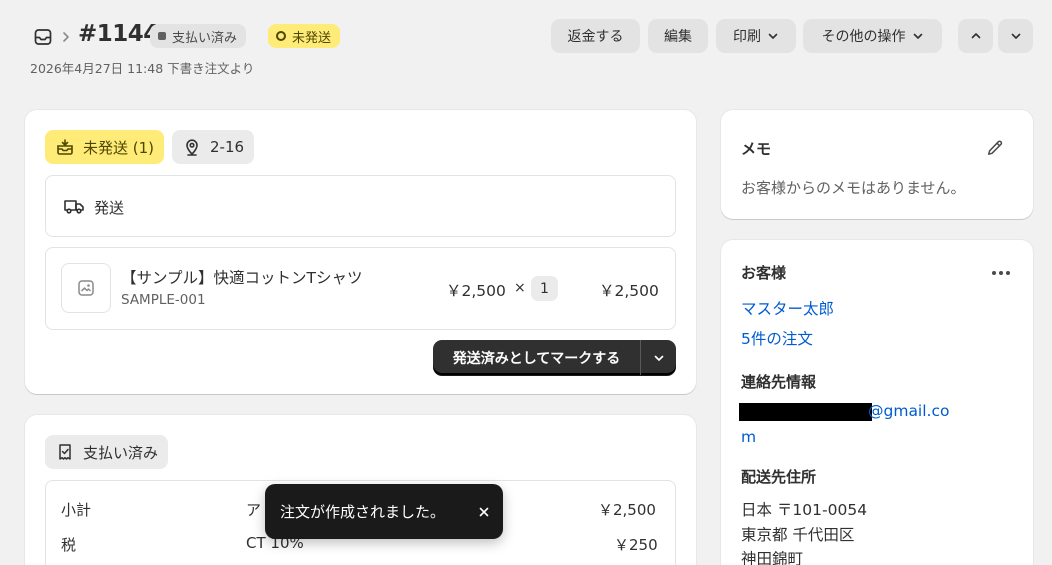 The width and height of the screenshot is (1052, 565). Describe the element at coordinates (312, 38) in the screenshot. I see `fulfillment-status-label: 未発送` at that location.